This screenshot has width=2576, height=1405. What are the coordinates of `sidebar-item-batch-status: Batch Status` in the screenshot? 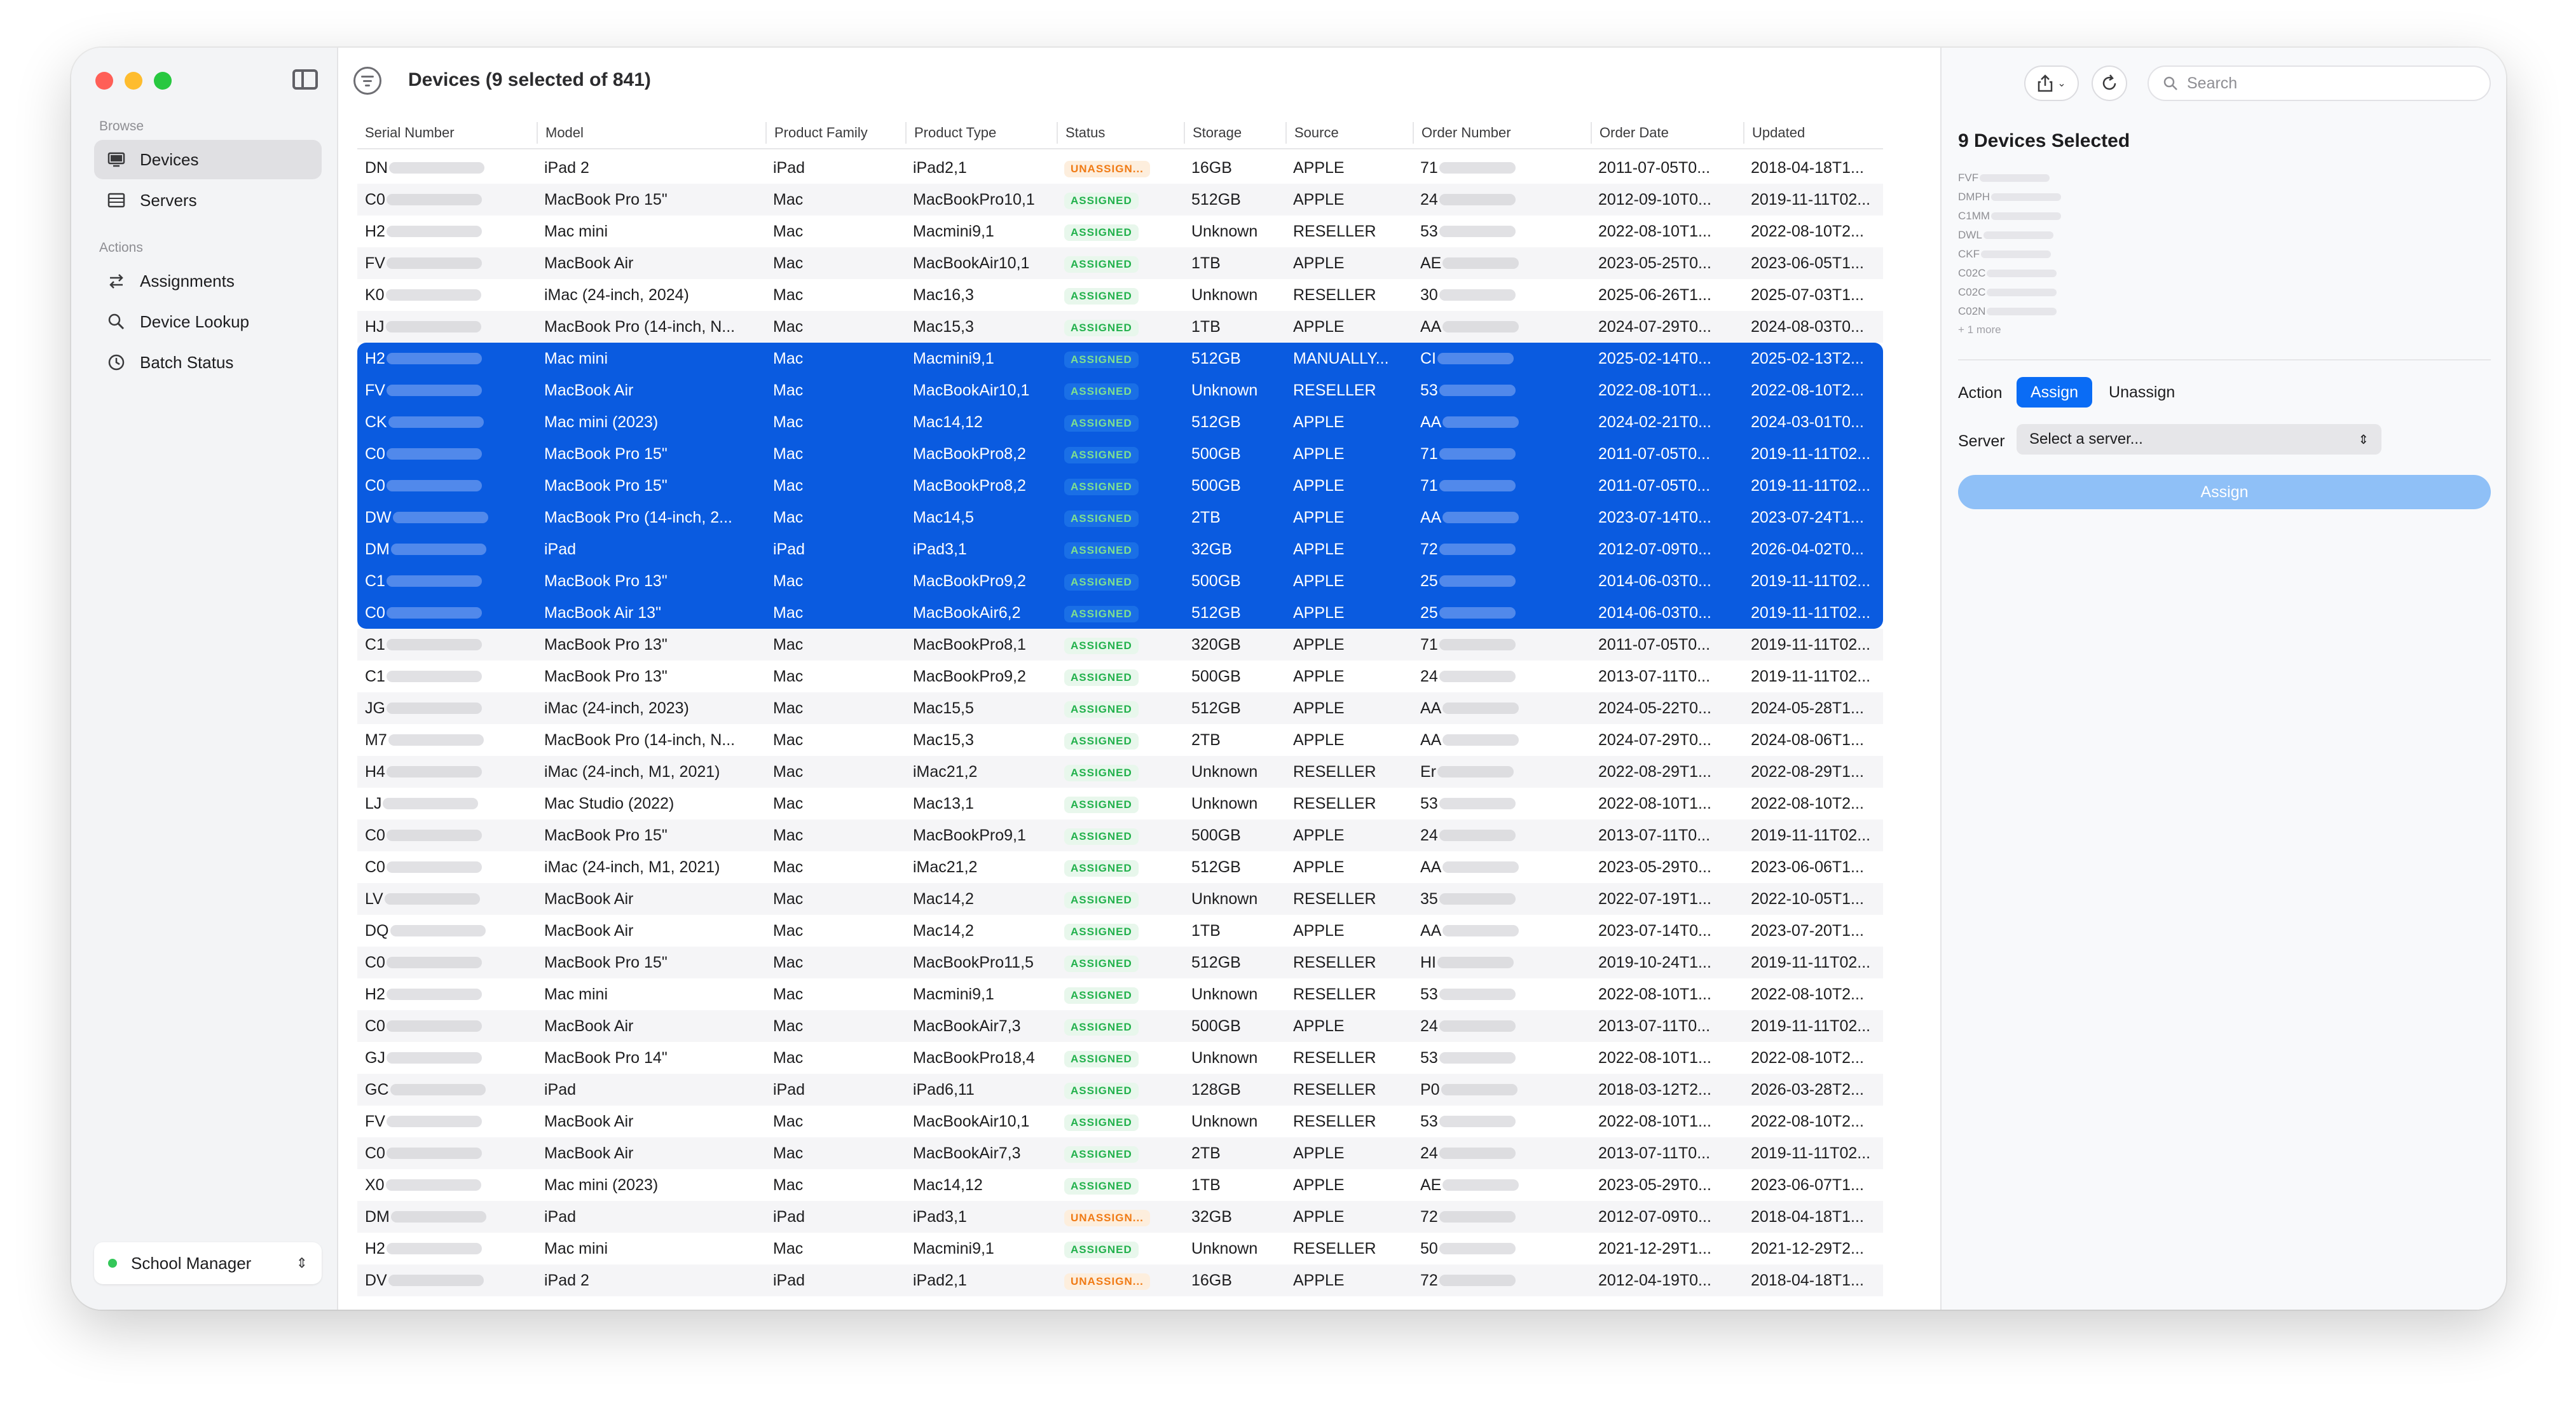 It's located at (208, 362).